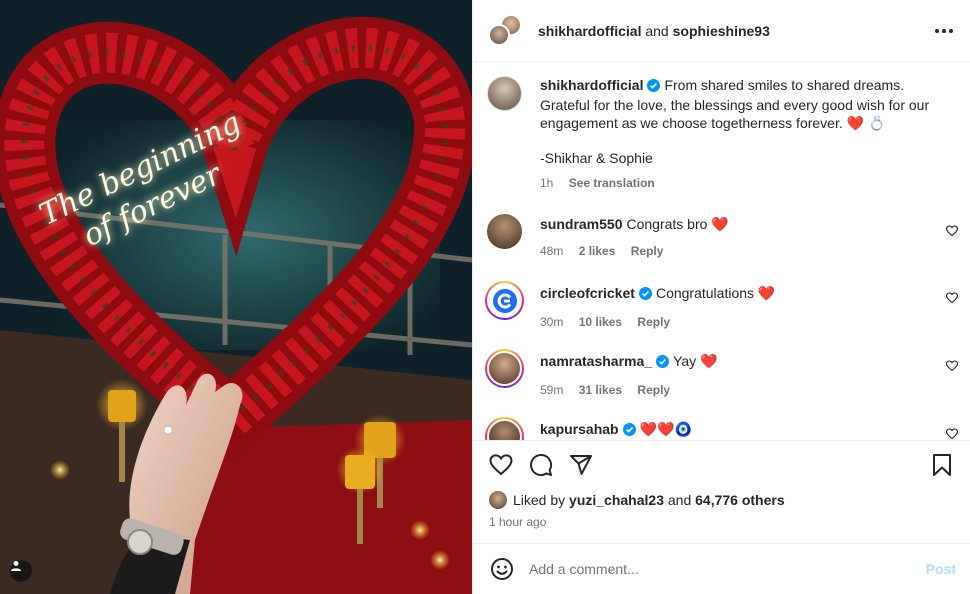 This screenshot has width=970, height=594. I want to click on liked-by: Liked by yuzi_chahal23 and 64,776 others, so click(721, 500).